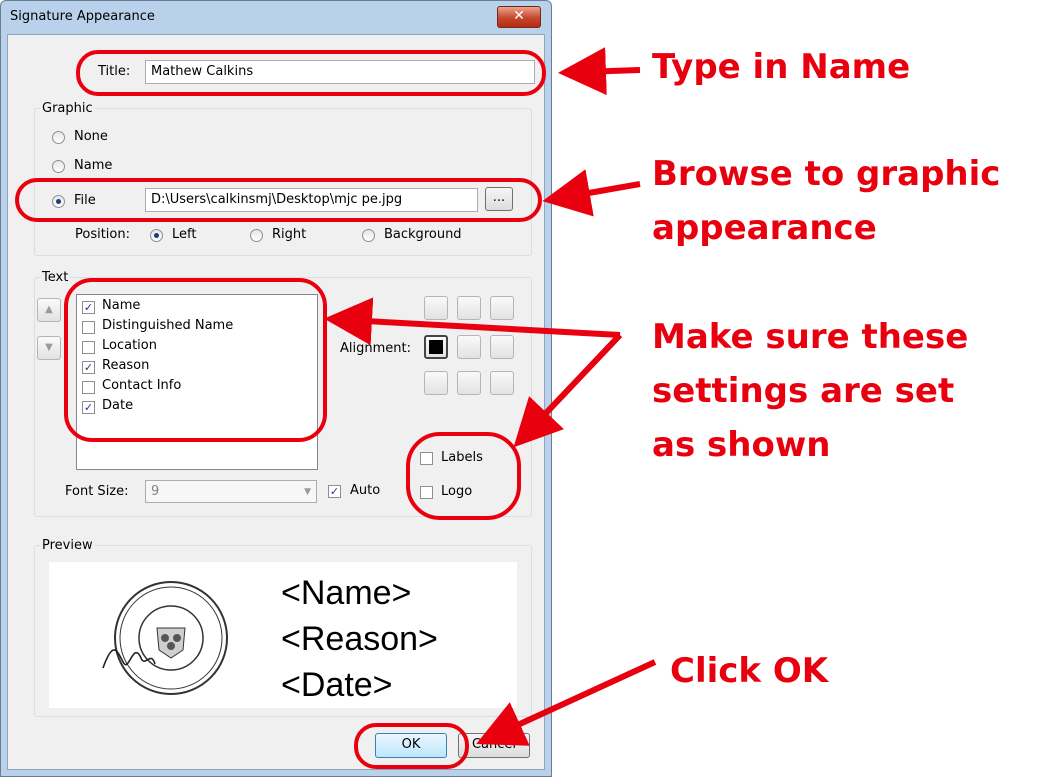 The image size is (1042, 777). I want to click on arrow-to-labels-logo, so click(568, 390).